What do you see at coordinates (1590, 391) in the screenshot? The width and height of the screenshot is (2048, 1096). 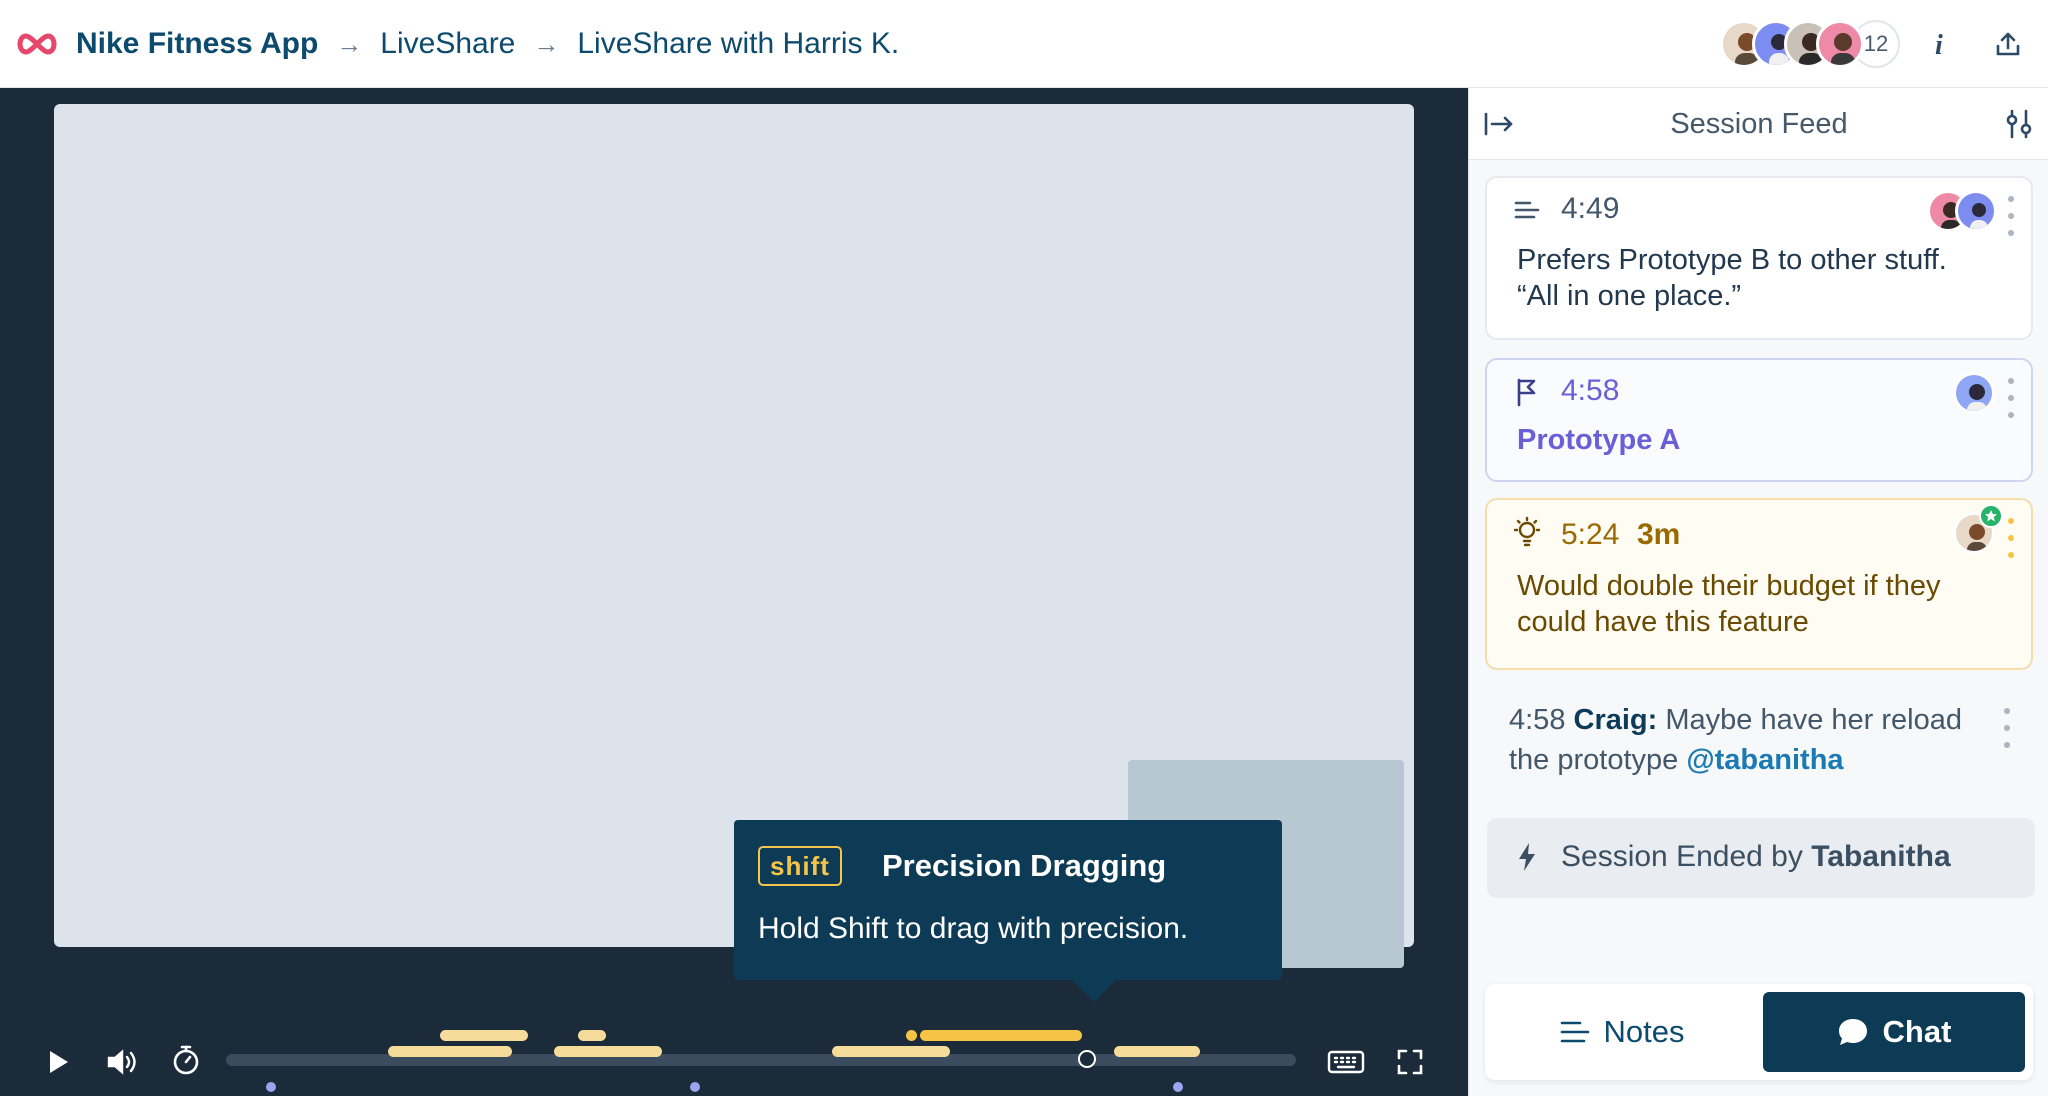 I see `card-timestamp: 4:58` at bounding box center [1590, 391].